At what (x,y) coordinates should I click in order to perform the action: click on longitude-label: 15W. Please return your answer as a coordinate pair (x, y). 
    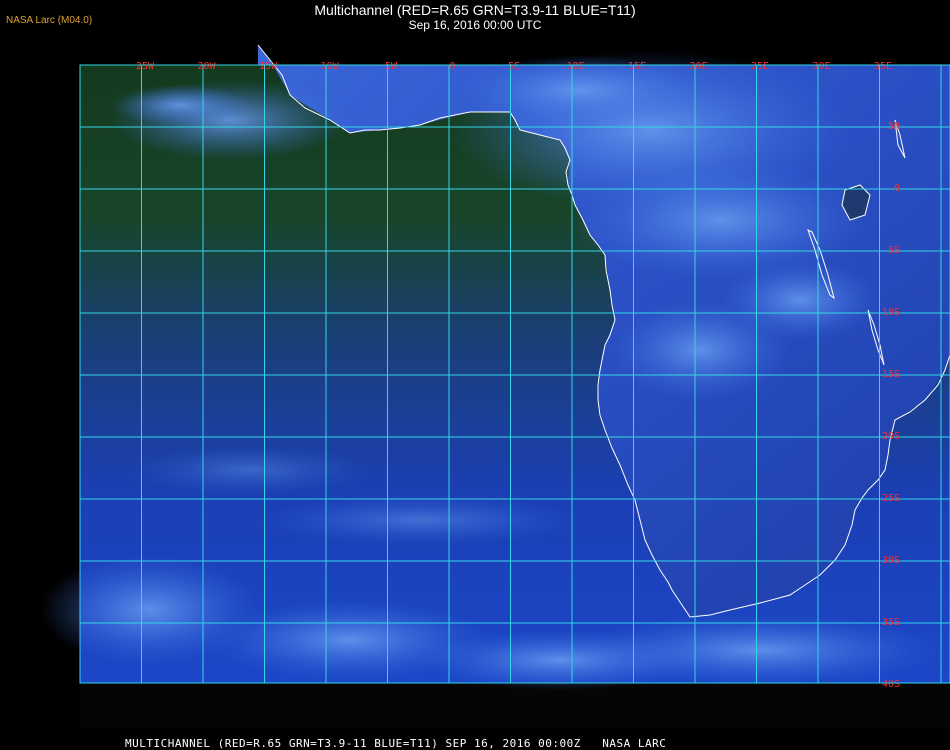
    Looking at the image, I should click on (268, 66).